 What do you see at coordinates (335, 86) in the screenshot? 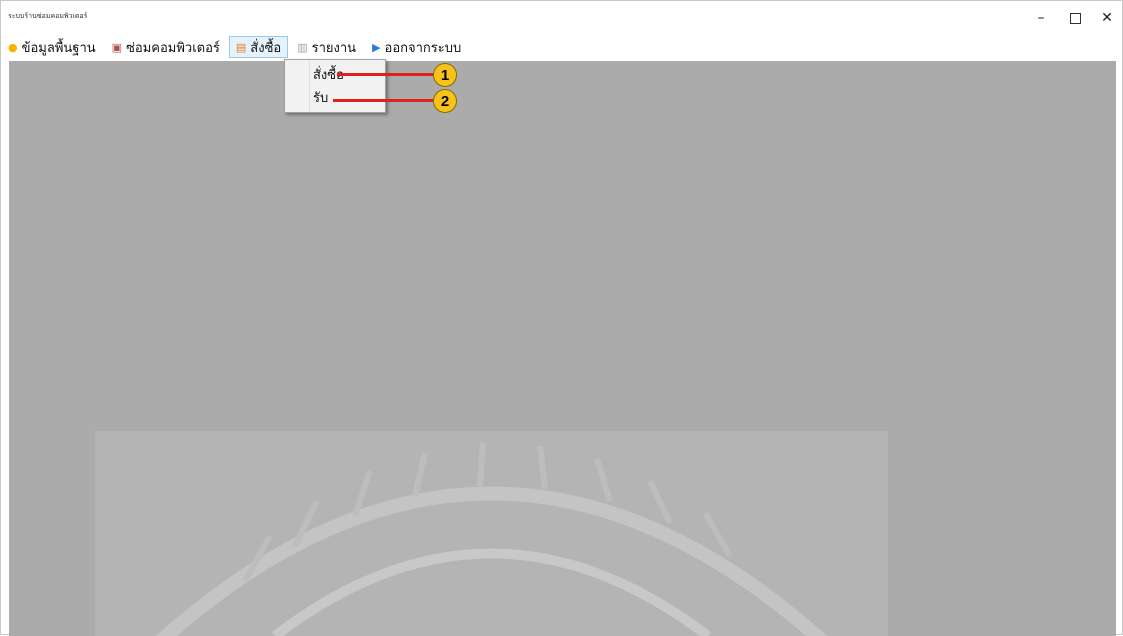
I see `order-dropdown-menu: สั่งซื้อ รับ` at bounding box center [335, 86].